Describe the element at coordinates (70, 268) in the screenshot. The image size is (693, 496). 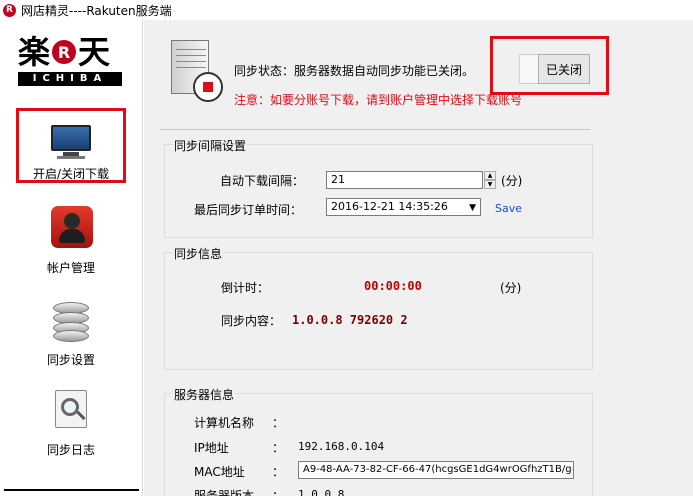
I see `sidebar-item-label: 帐户管理` at that location.